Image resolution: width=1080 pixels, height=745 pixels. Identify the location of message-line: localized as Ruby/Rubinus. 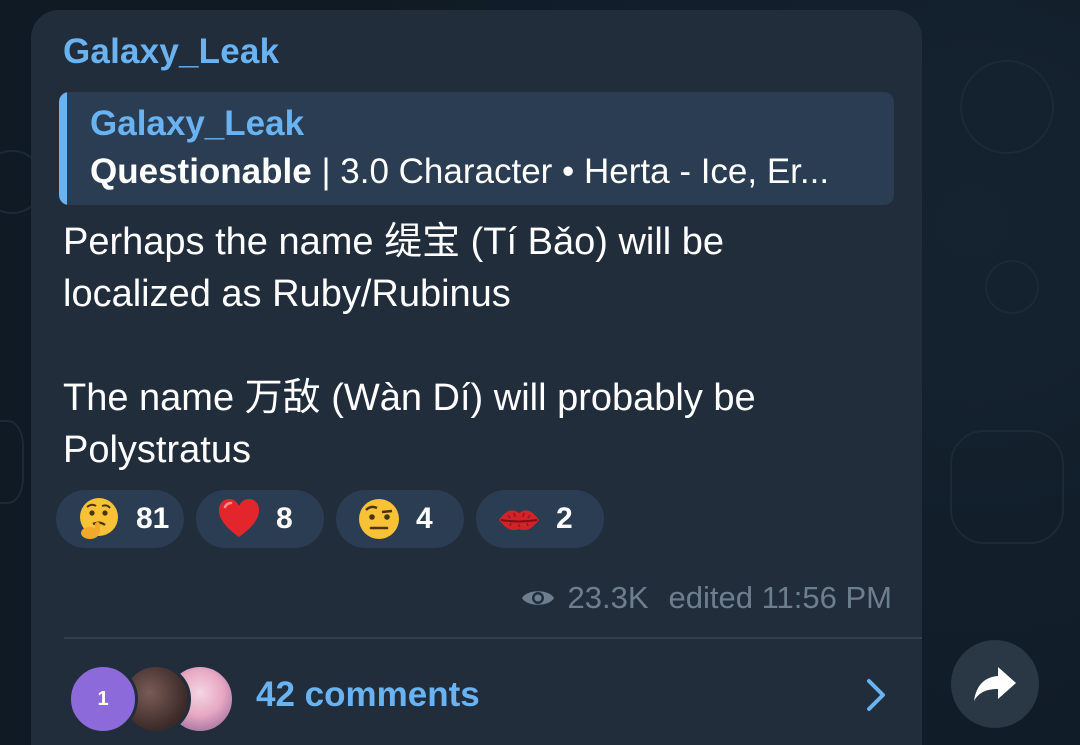
(287, 294).